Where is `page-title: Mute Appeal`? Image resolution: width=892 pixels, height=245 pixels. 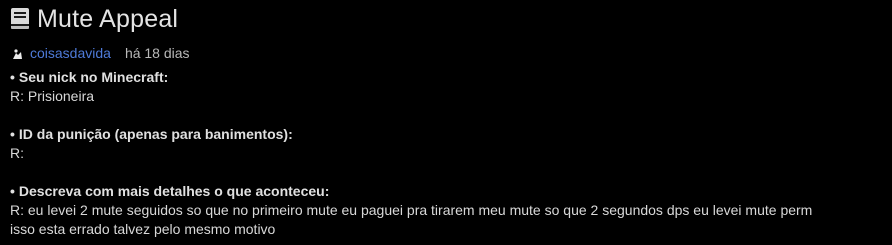 page-title: Mute Appeal is located at coordinates (108, 18).